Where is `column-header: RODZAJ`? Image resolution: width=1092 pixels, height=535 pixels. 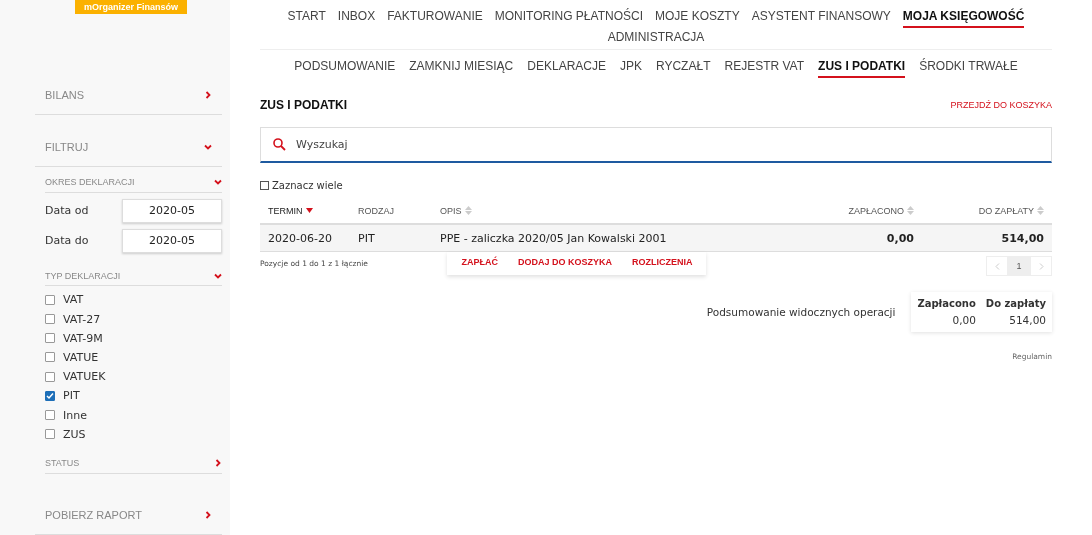 column-header: RODZAJ is located at coordinates (391, 210).